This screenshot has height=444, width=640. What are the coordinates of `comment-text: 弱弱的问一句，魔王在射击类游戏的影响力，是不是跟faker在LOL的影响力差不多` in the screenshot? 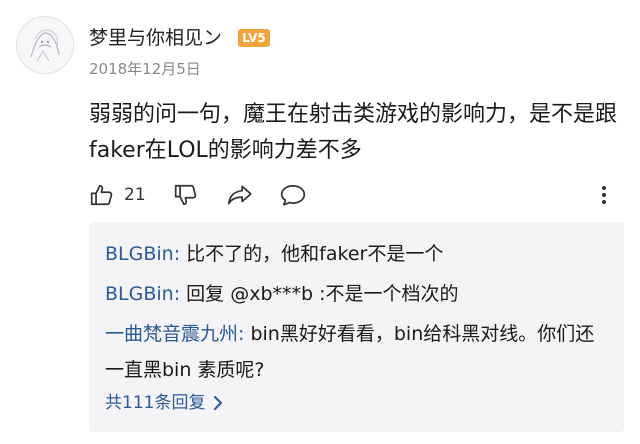 It's located at (353, 132).